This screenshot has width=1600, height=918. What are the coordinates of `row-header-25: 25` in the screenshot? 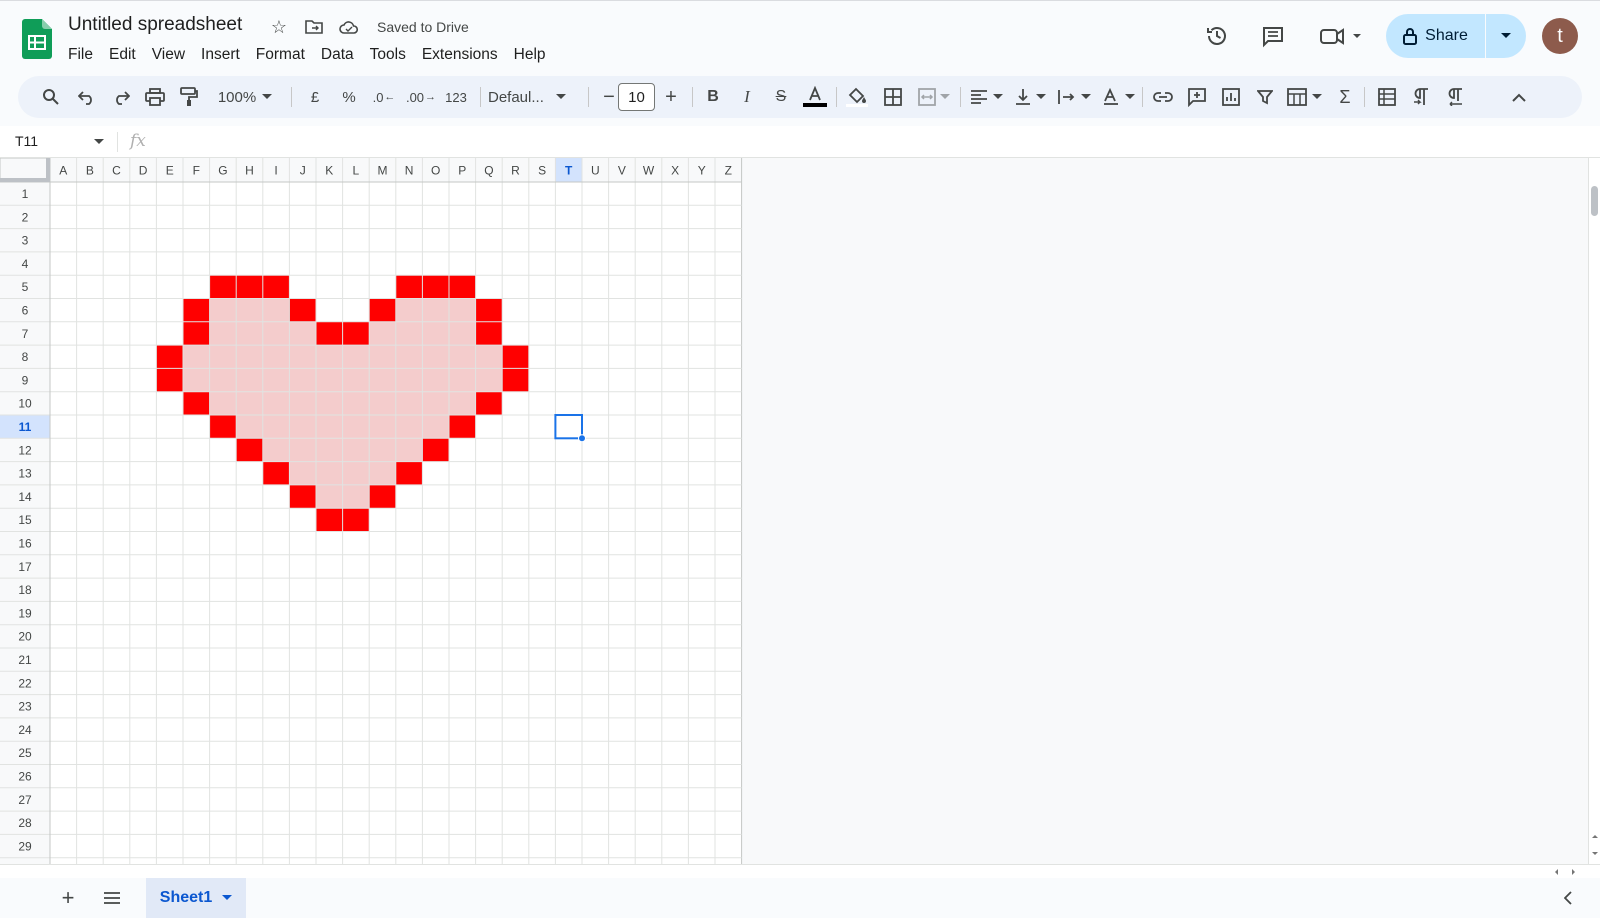 It's located at (25, 753).